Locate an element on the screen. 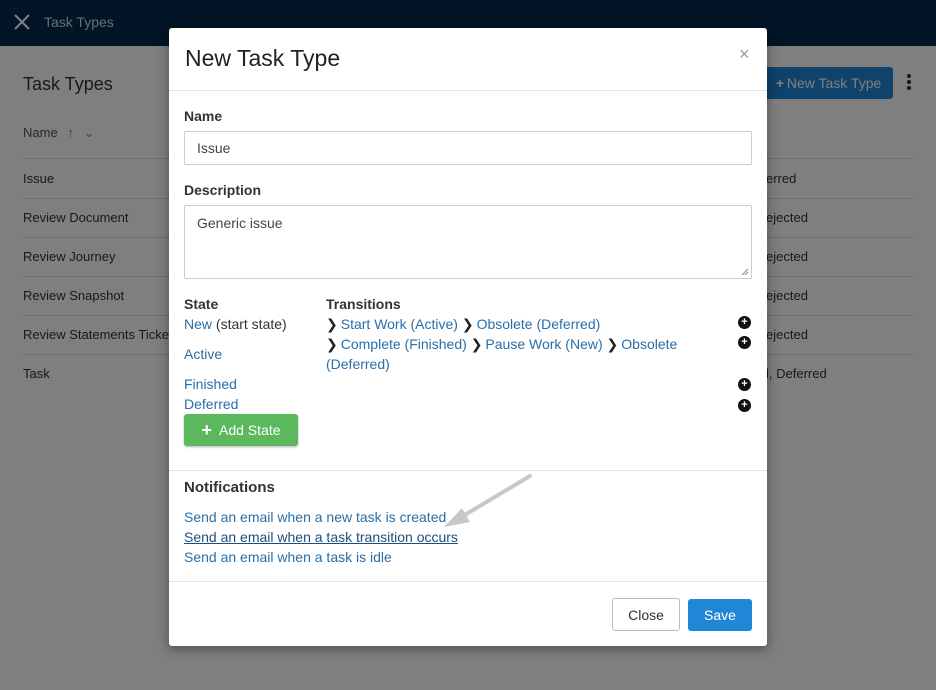 The image size is (936, 690). save-button: Save is located at coordinates (720, 615).